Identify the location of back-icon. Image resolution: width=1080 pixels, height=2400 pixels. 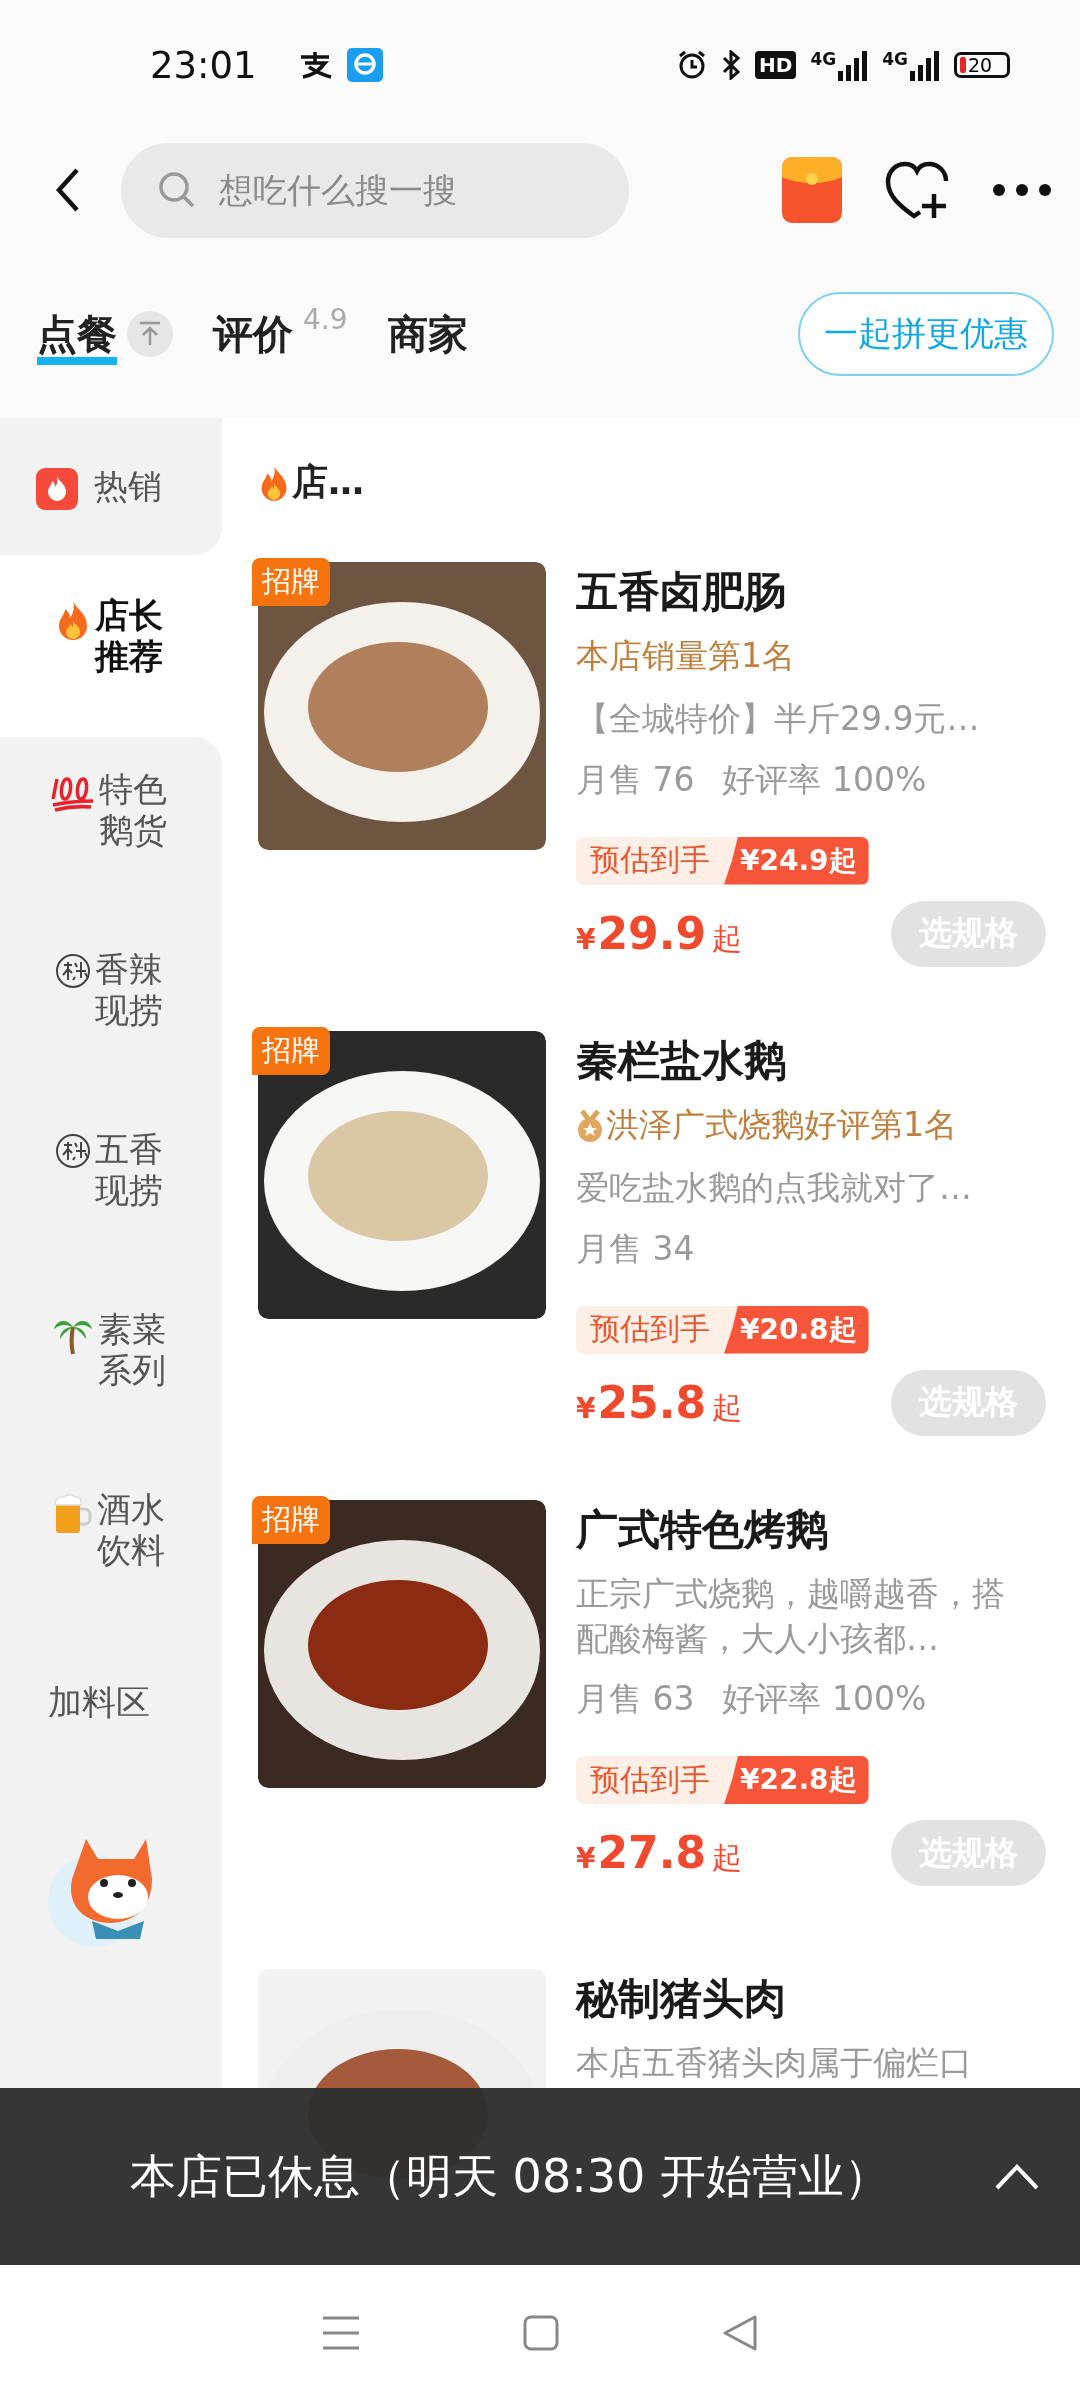
(68, 190).